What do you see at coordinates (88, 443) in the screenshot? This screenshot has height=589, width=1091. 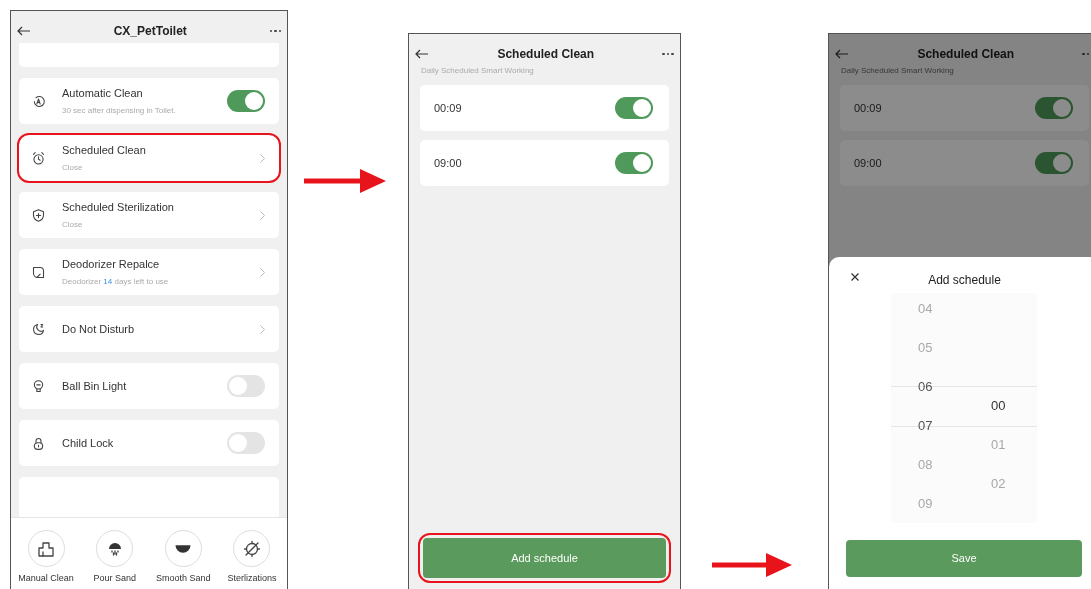 I see `setting-label: Child Lock` at bounding box center [88, 443].